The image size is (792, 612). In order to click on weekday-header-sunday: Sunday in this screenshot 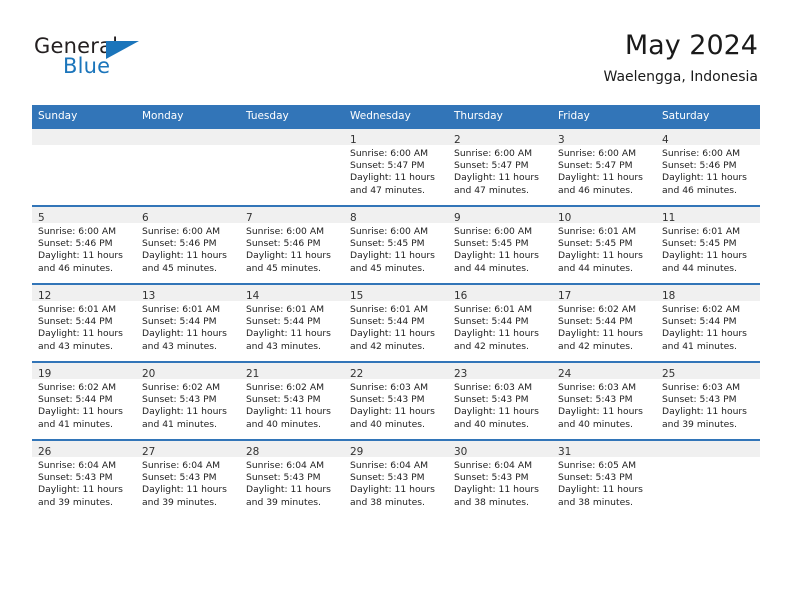, I will do `click(84, 116)`.